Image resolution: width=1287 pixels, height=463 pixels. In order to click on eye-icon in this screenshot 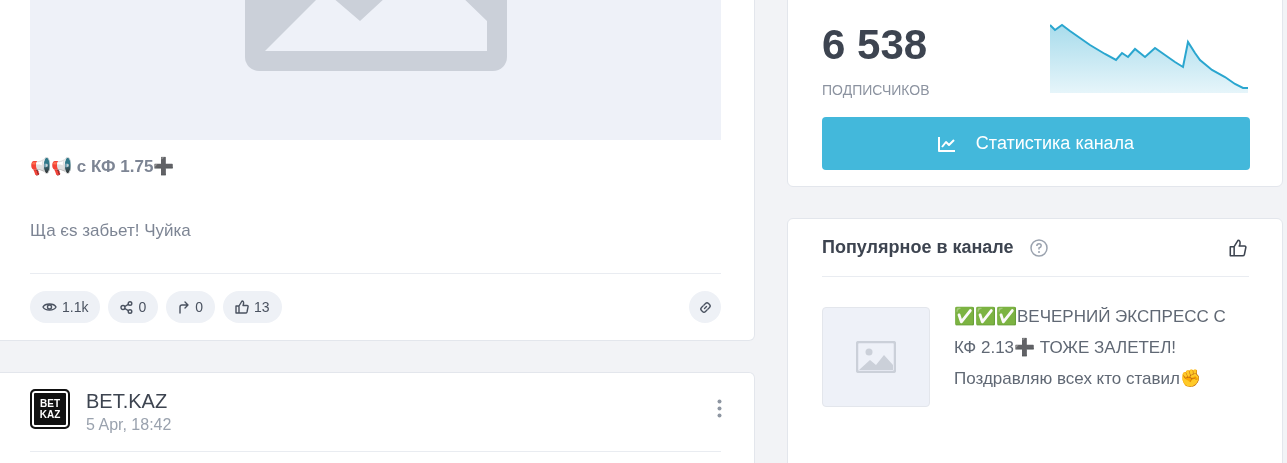, I will do `click(49, 307)`.